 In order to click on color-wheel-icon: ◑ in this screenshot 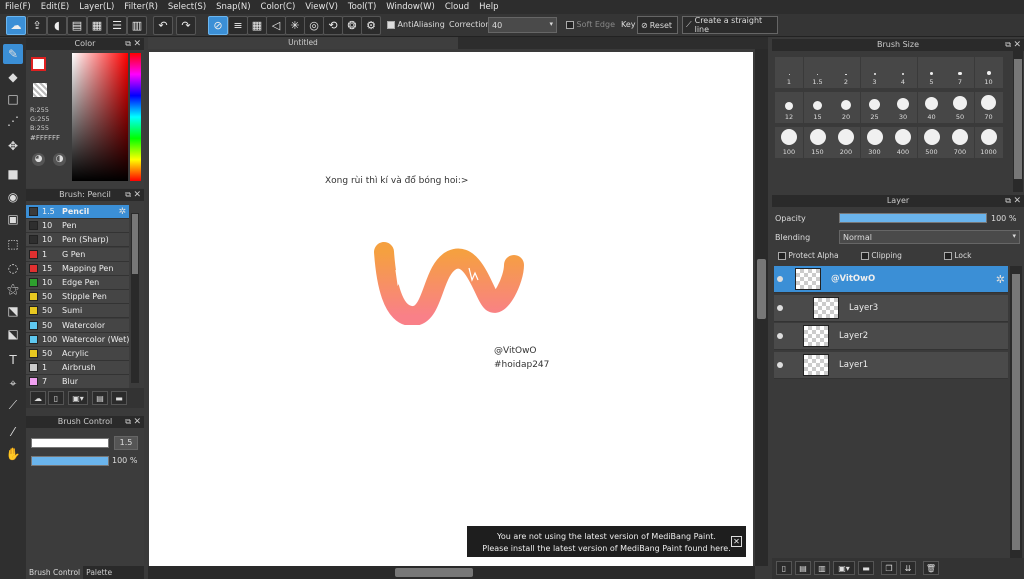, I will do `click(59, 159)`.